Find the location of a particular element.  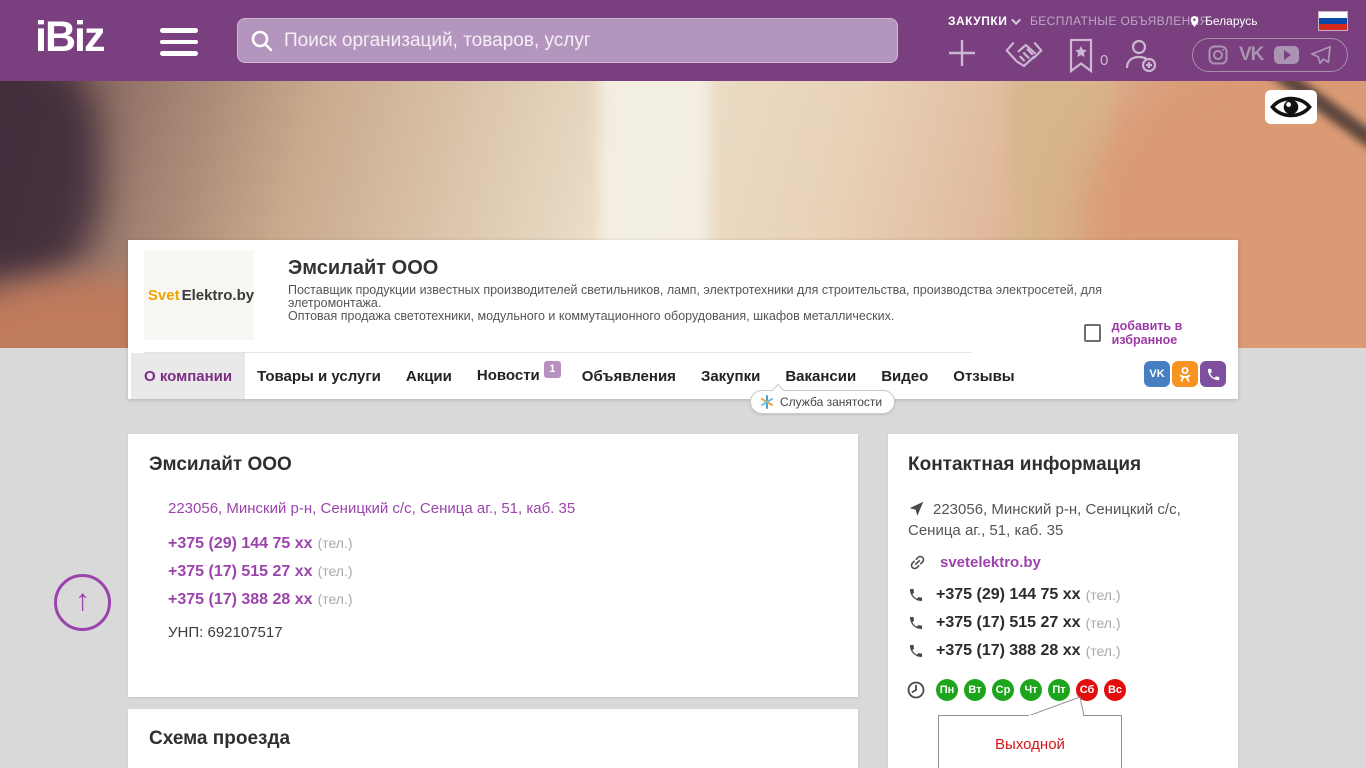

working-hours-row: Пн Вт Ср Чт Пт Сб Вс is located at coordinates (1016, 690).